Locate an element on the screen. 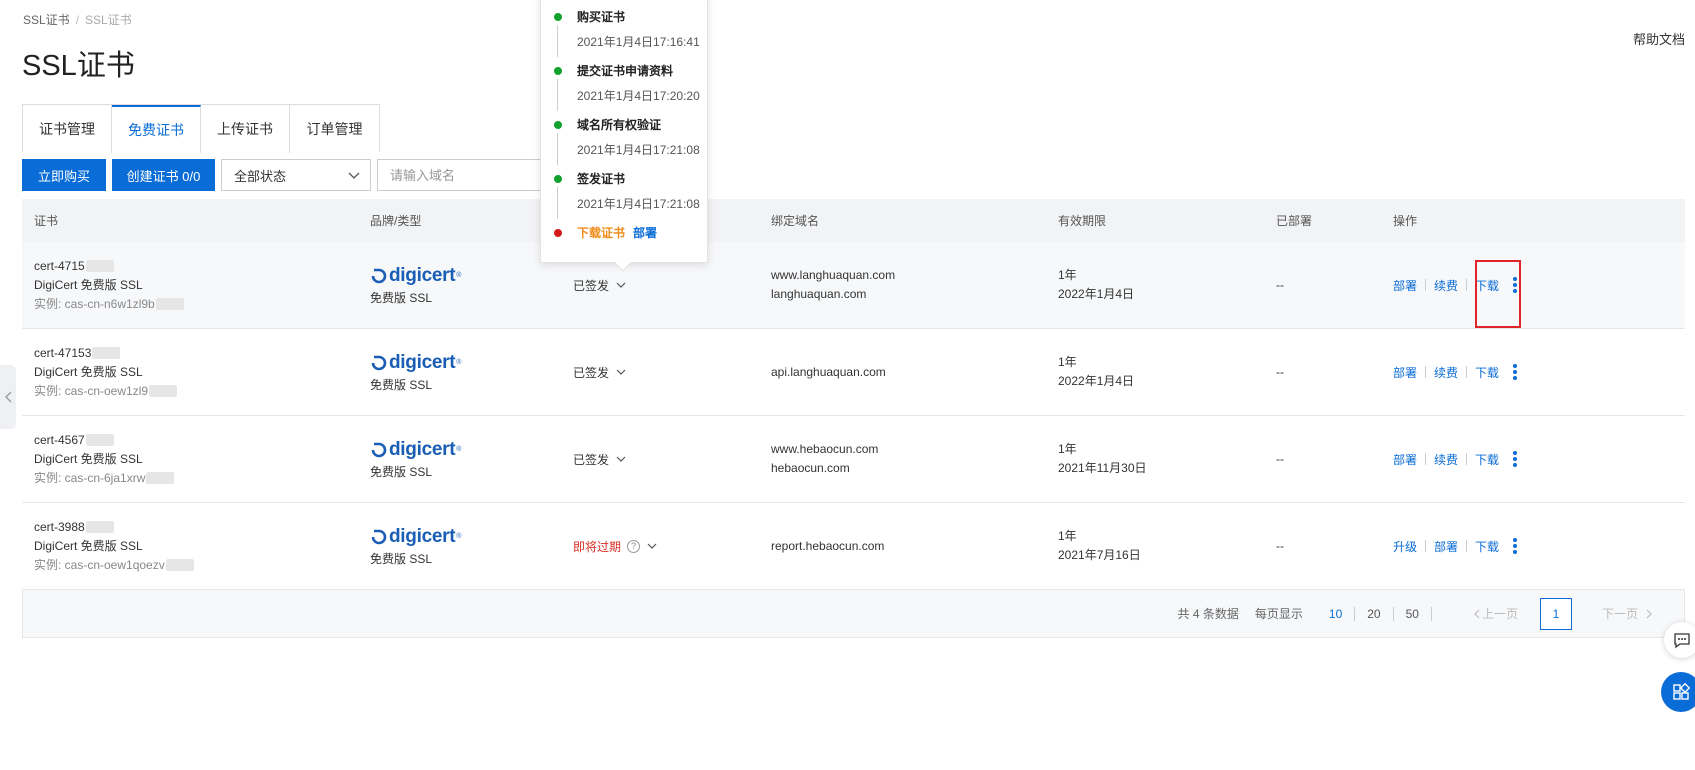 Image resolution: width=1695 pixels, height=770 pixels. page-size-50: 50 is located at coordinates (1413, 613).